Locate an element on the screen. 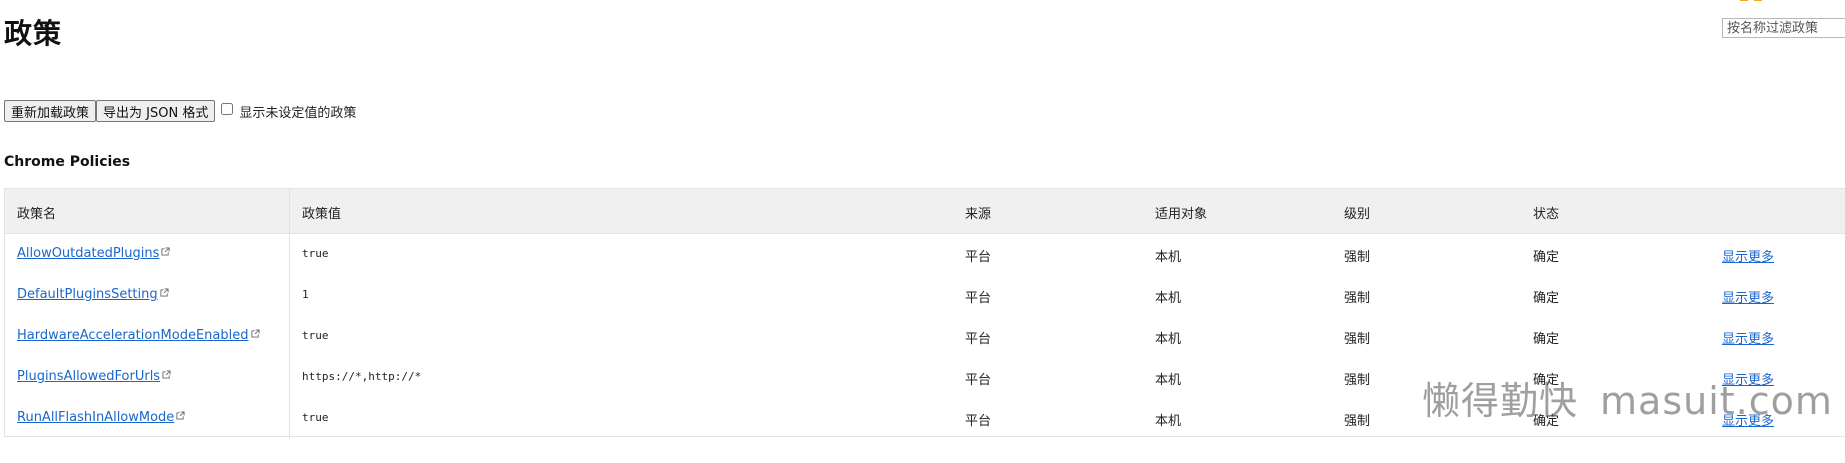 This screenshot has width=1845, height=463. header-status: 状态 is located at coordinates (1546, 214).